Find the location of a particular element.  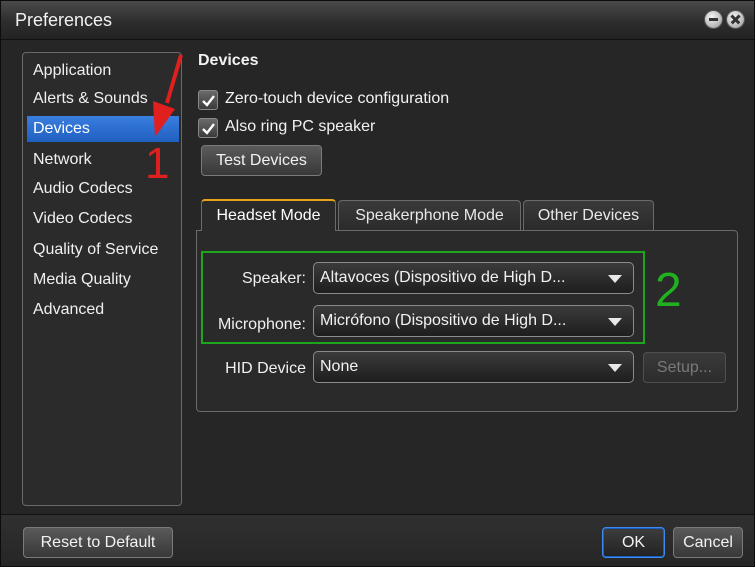

sidebar-item-label: Audio Codecs is located at coordinates (83, 188).